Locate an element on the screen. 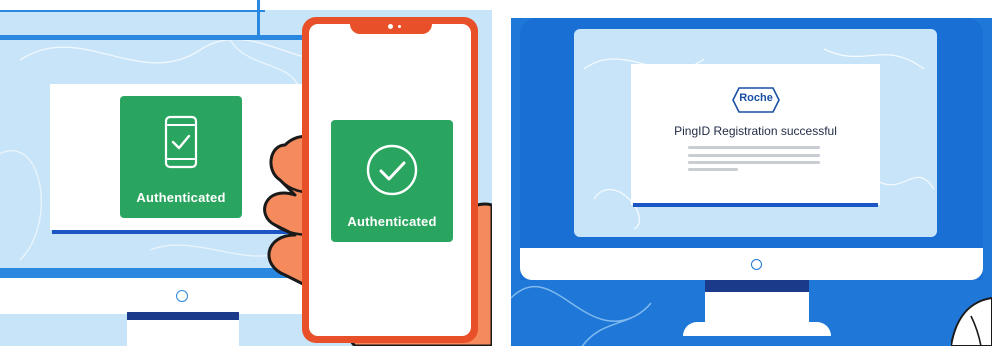 Image resolution: width=992 pixels, height=346 pixels. phone-check-icon is located at coordinates (181, 142).